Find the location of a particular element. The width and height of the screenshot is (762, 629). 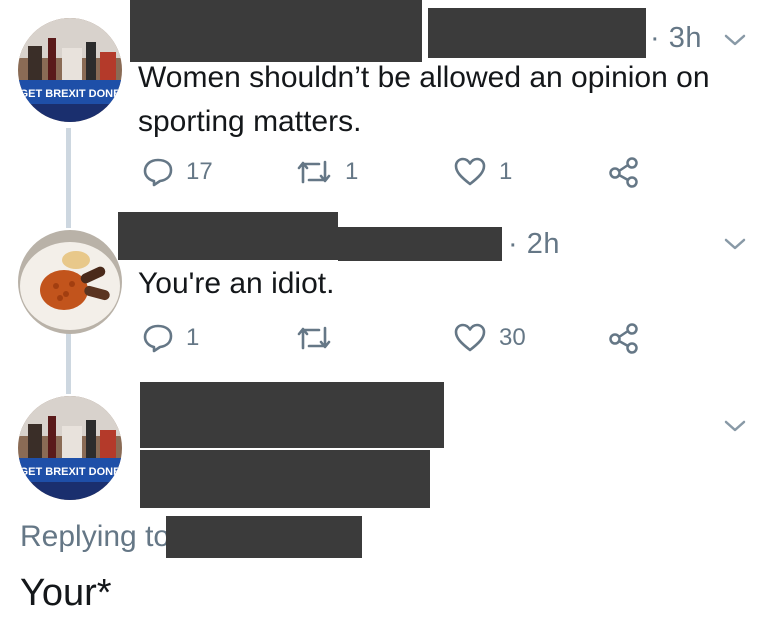

reply-count: 1 is located at coordinates (193, 337).